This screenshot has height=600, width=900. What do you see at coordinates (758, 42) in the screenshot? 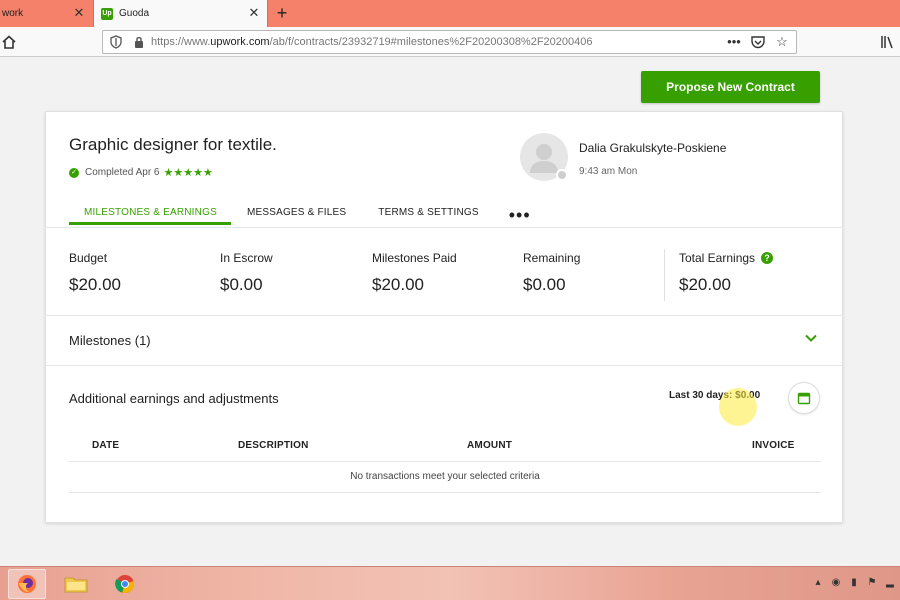
I see `pocket-icon` at bounding box center [758, 42].